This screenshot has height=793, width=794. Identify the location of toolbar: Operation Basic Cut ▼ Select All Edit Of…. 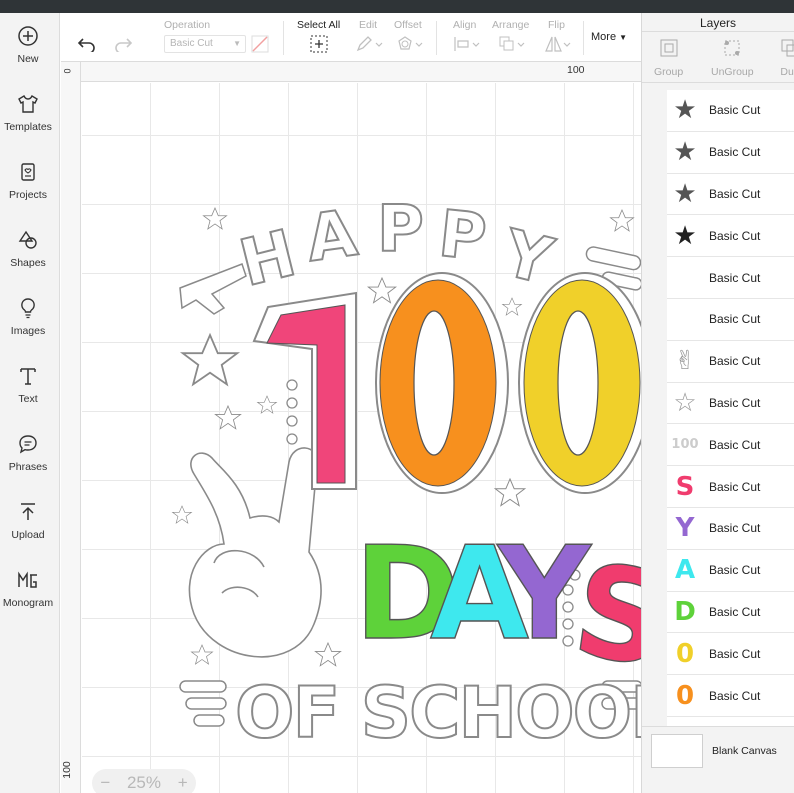
(351, 37).